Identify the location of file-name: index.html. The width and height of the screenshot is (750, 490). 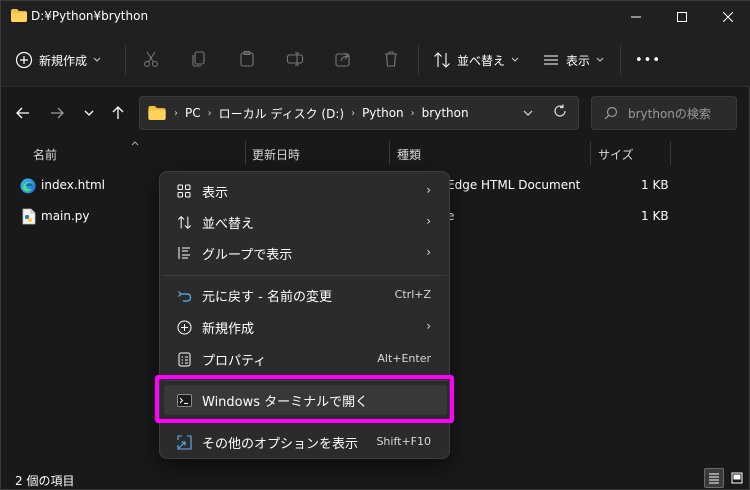
(73, 185).